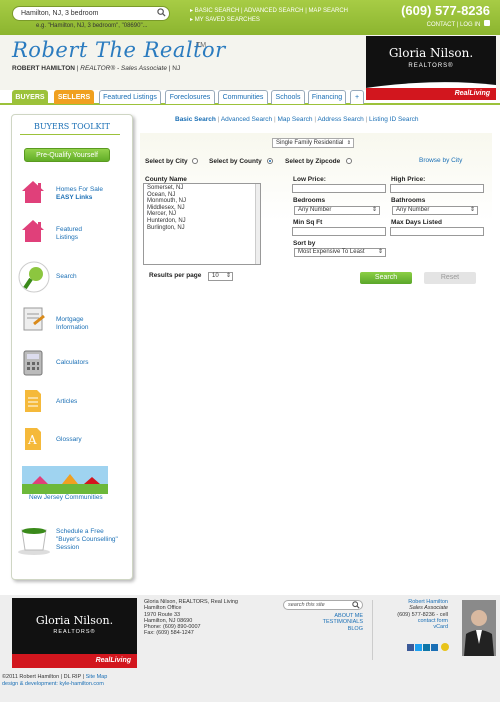 This screenshot has width=500, height=702. What do you see at coordinates (130, 97) in the screenshot?
I see `tab-featured-listings: Featured Listings` at bounding box center [130, 97].